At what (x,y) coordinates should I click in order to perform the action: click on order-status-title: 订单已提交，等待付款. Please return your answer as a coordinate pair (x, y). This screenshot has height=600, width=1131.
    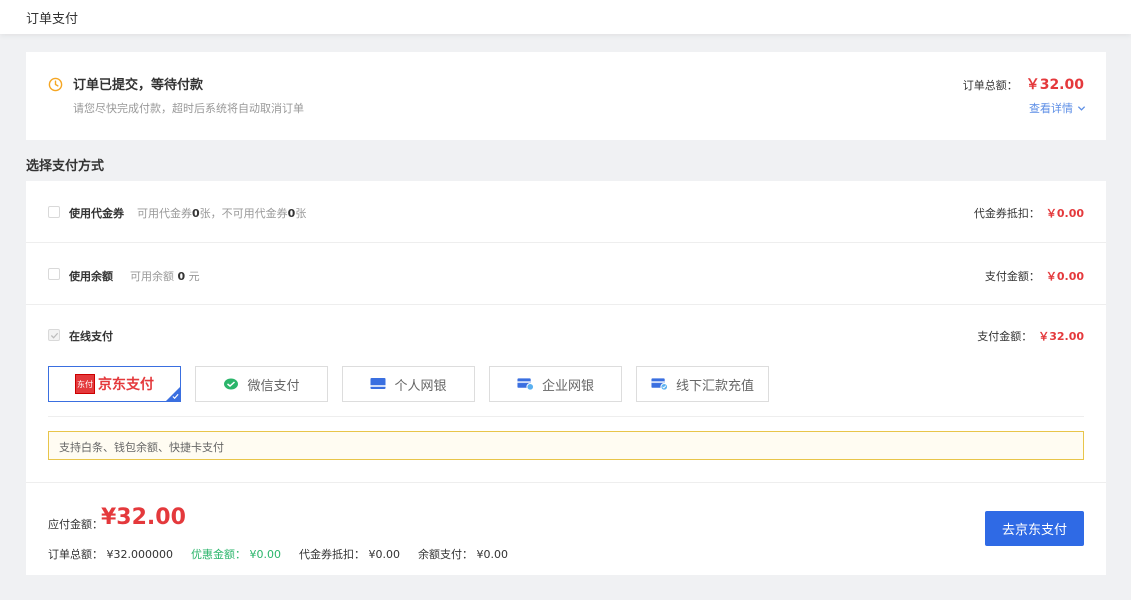
    Looking at the image, I should click on (138, 85).